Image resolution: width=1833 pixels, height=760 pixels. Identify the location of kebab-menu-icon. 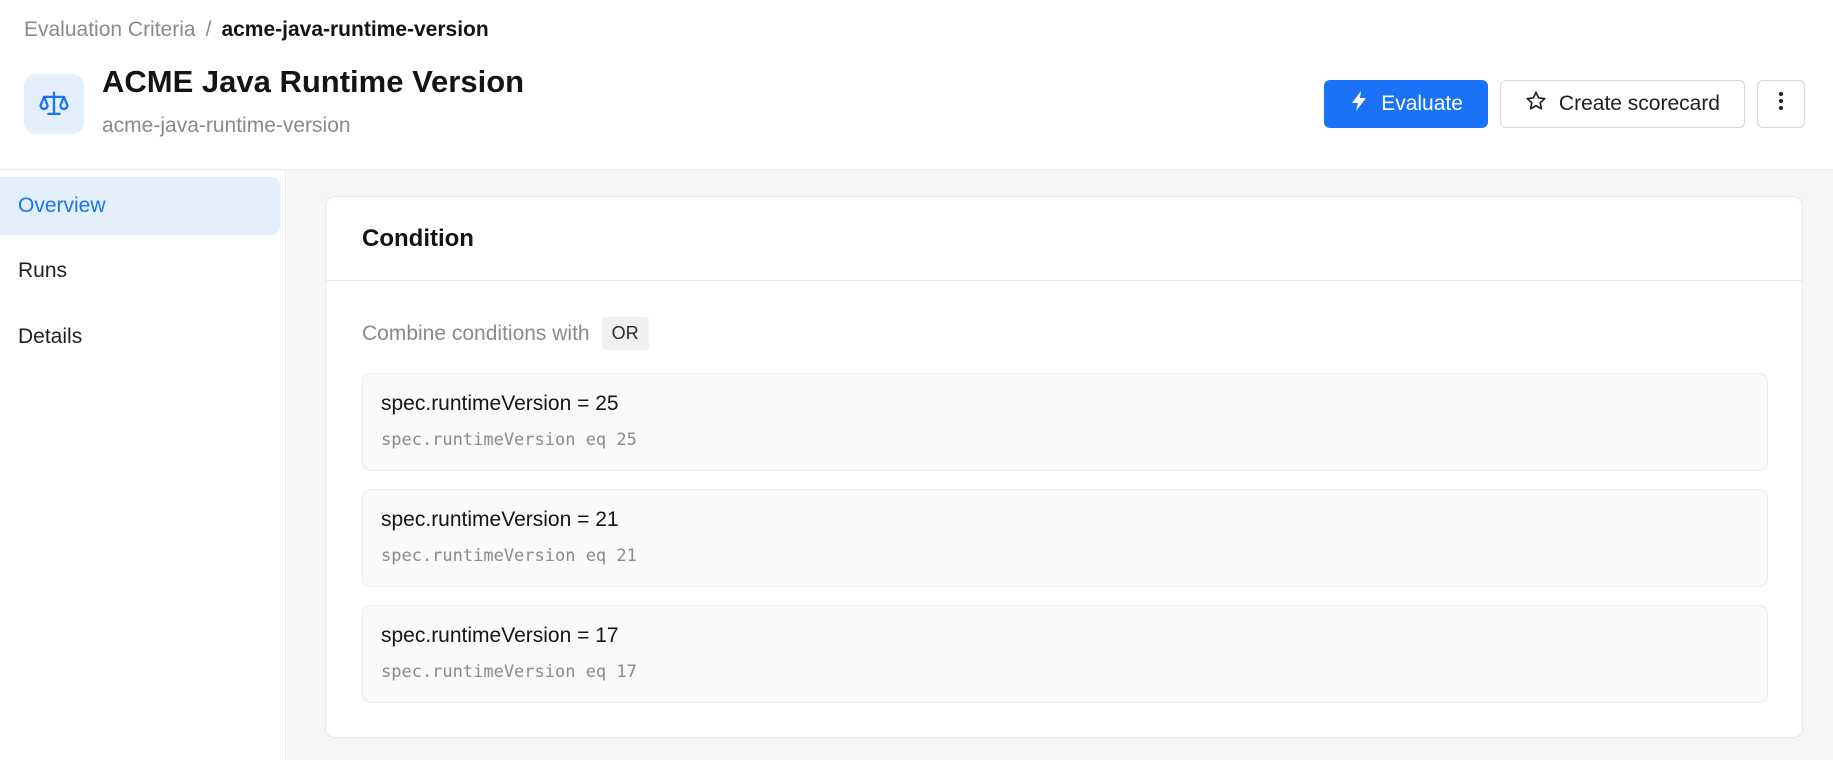
(1781, 104).